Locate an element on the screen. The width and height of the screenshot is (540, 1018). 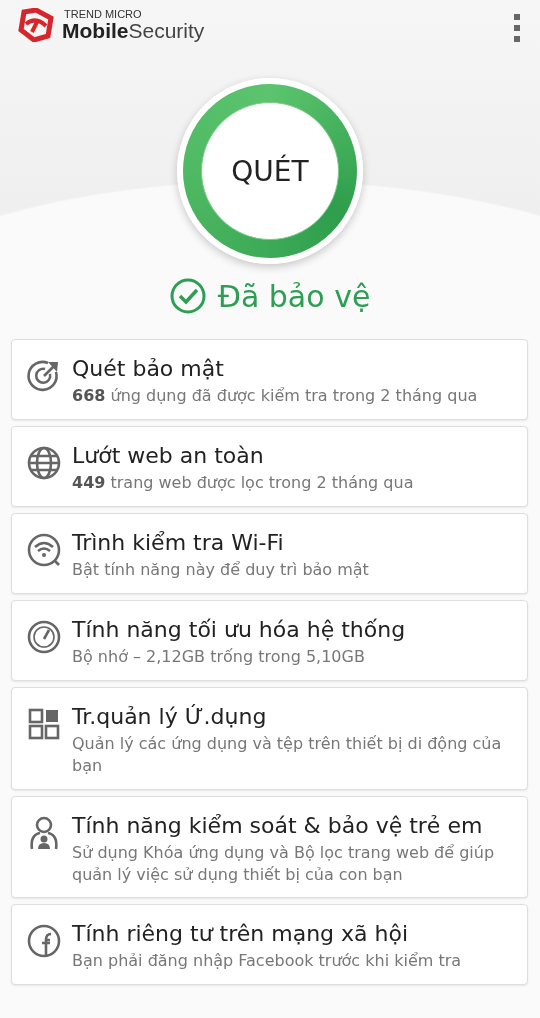
facebook-icon is located at coordinates (44, 941).